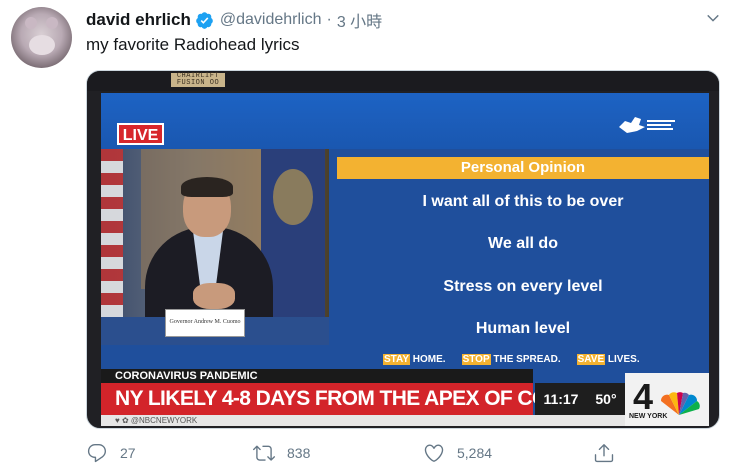 The width and height of the screenshot is (738, 476). I want to click on quote-line: Stress on every level, so click(523, 286).